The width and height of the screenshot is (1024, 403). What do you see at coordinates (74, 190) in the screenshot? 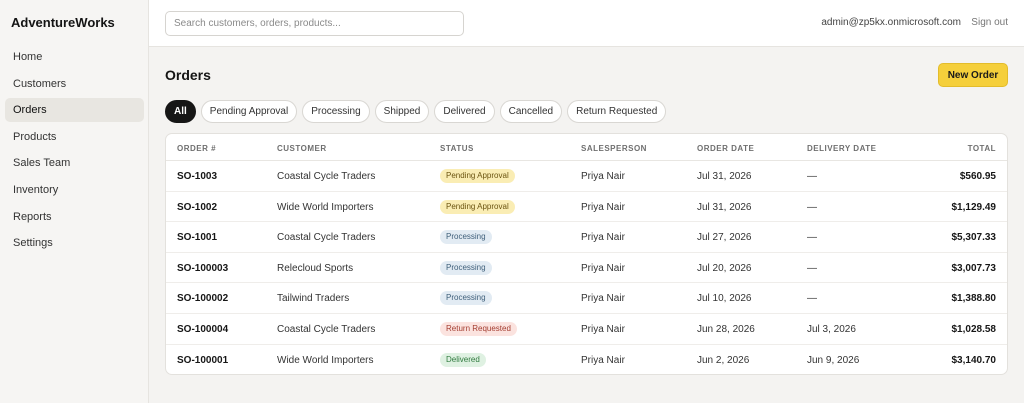
I see `sidebar-item-inventory: Inventory` at bounding box center [74, 190].